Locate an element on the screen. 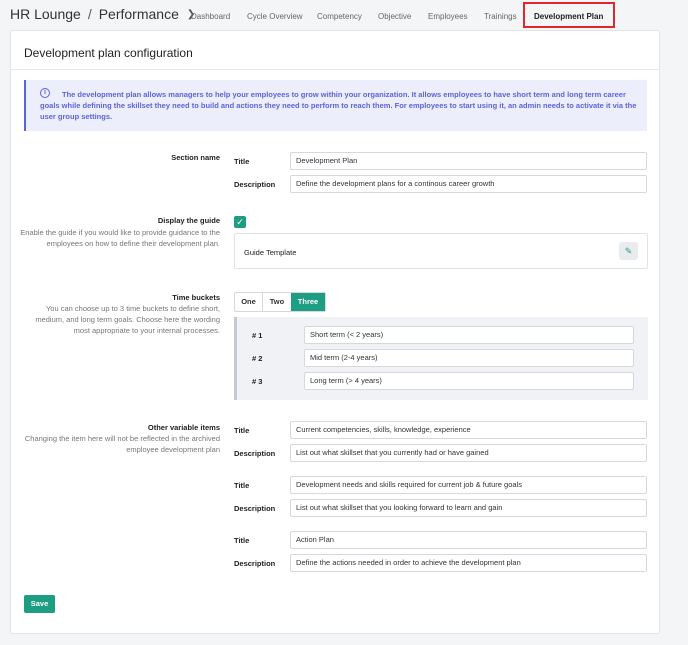  save-button: Save is located at coordinates (39, 604).